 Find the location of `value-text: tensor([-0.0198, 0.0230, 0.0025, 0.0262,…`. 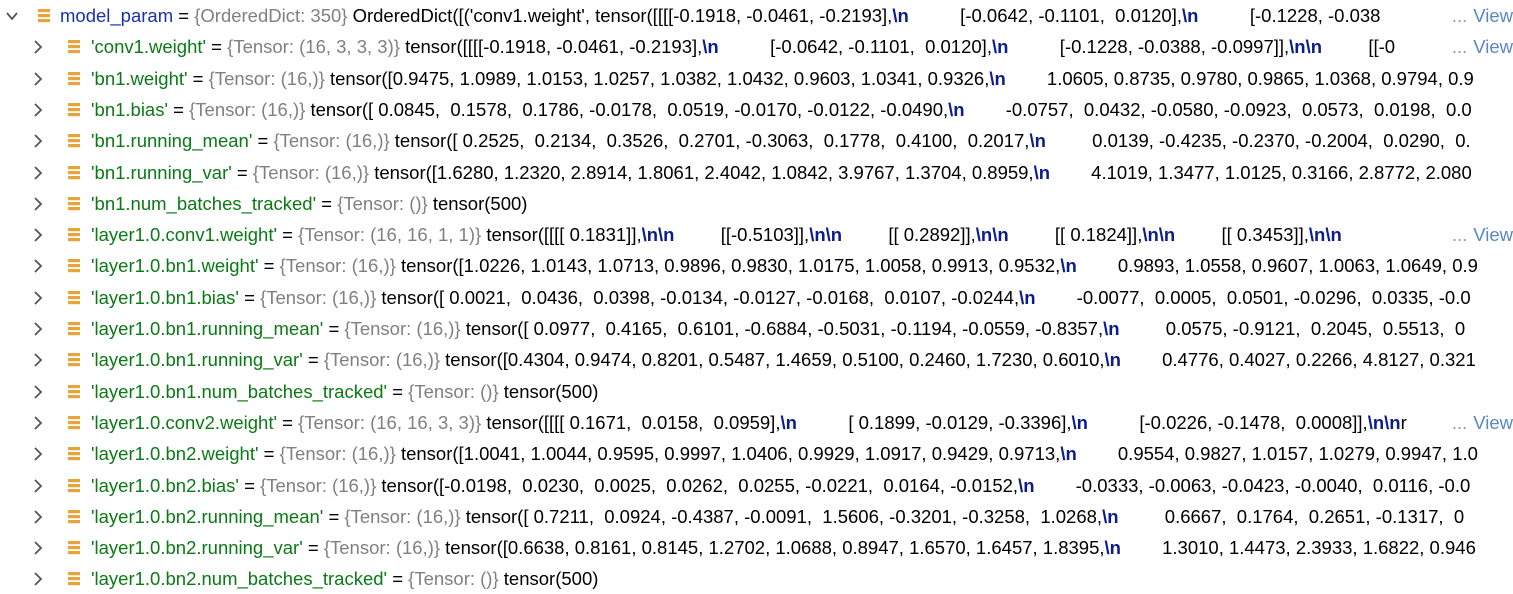

value-text: tensor([-0.0198, 0.0230, 0.0025, 0.0262,… is located at coordinates (700, 485).